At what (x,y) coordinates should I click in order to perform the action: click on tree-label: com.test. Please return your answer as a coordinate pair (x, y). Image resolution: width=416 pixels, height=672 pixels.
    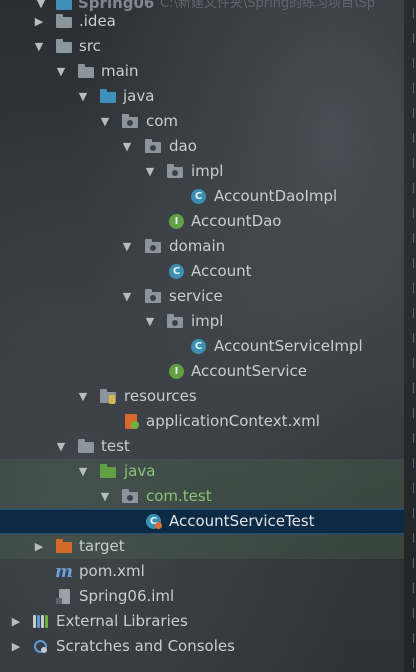
    Looking at the image, I should click on (179, 496).